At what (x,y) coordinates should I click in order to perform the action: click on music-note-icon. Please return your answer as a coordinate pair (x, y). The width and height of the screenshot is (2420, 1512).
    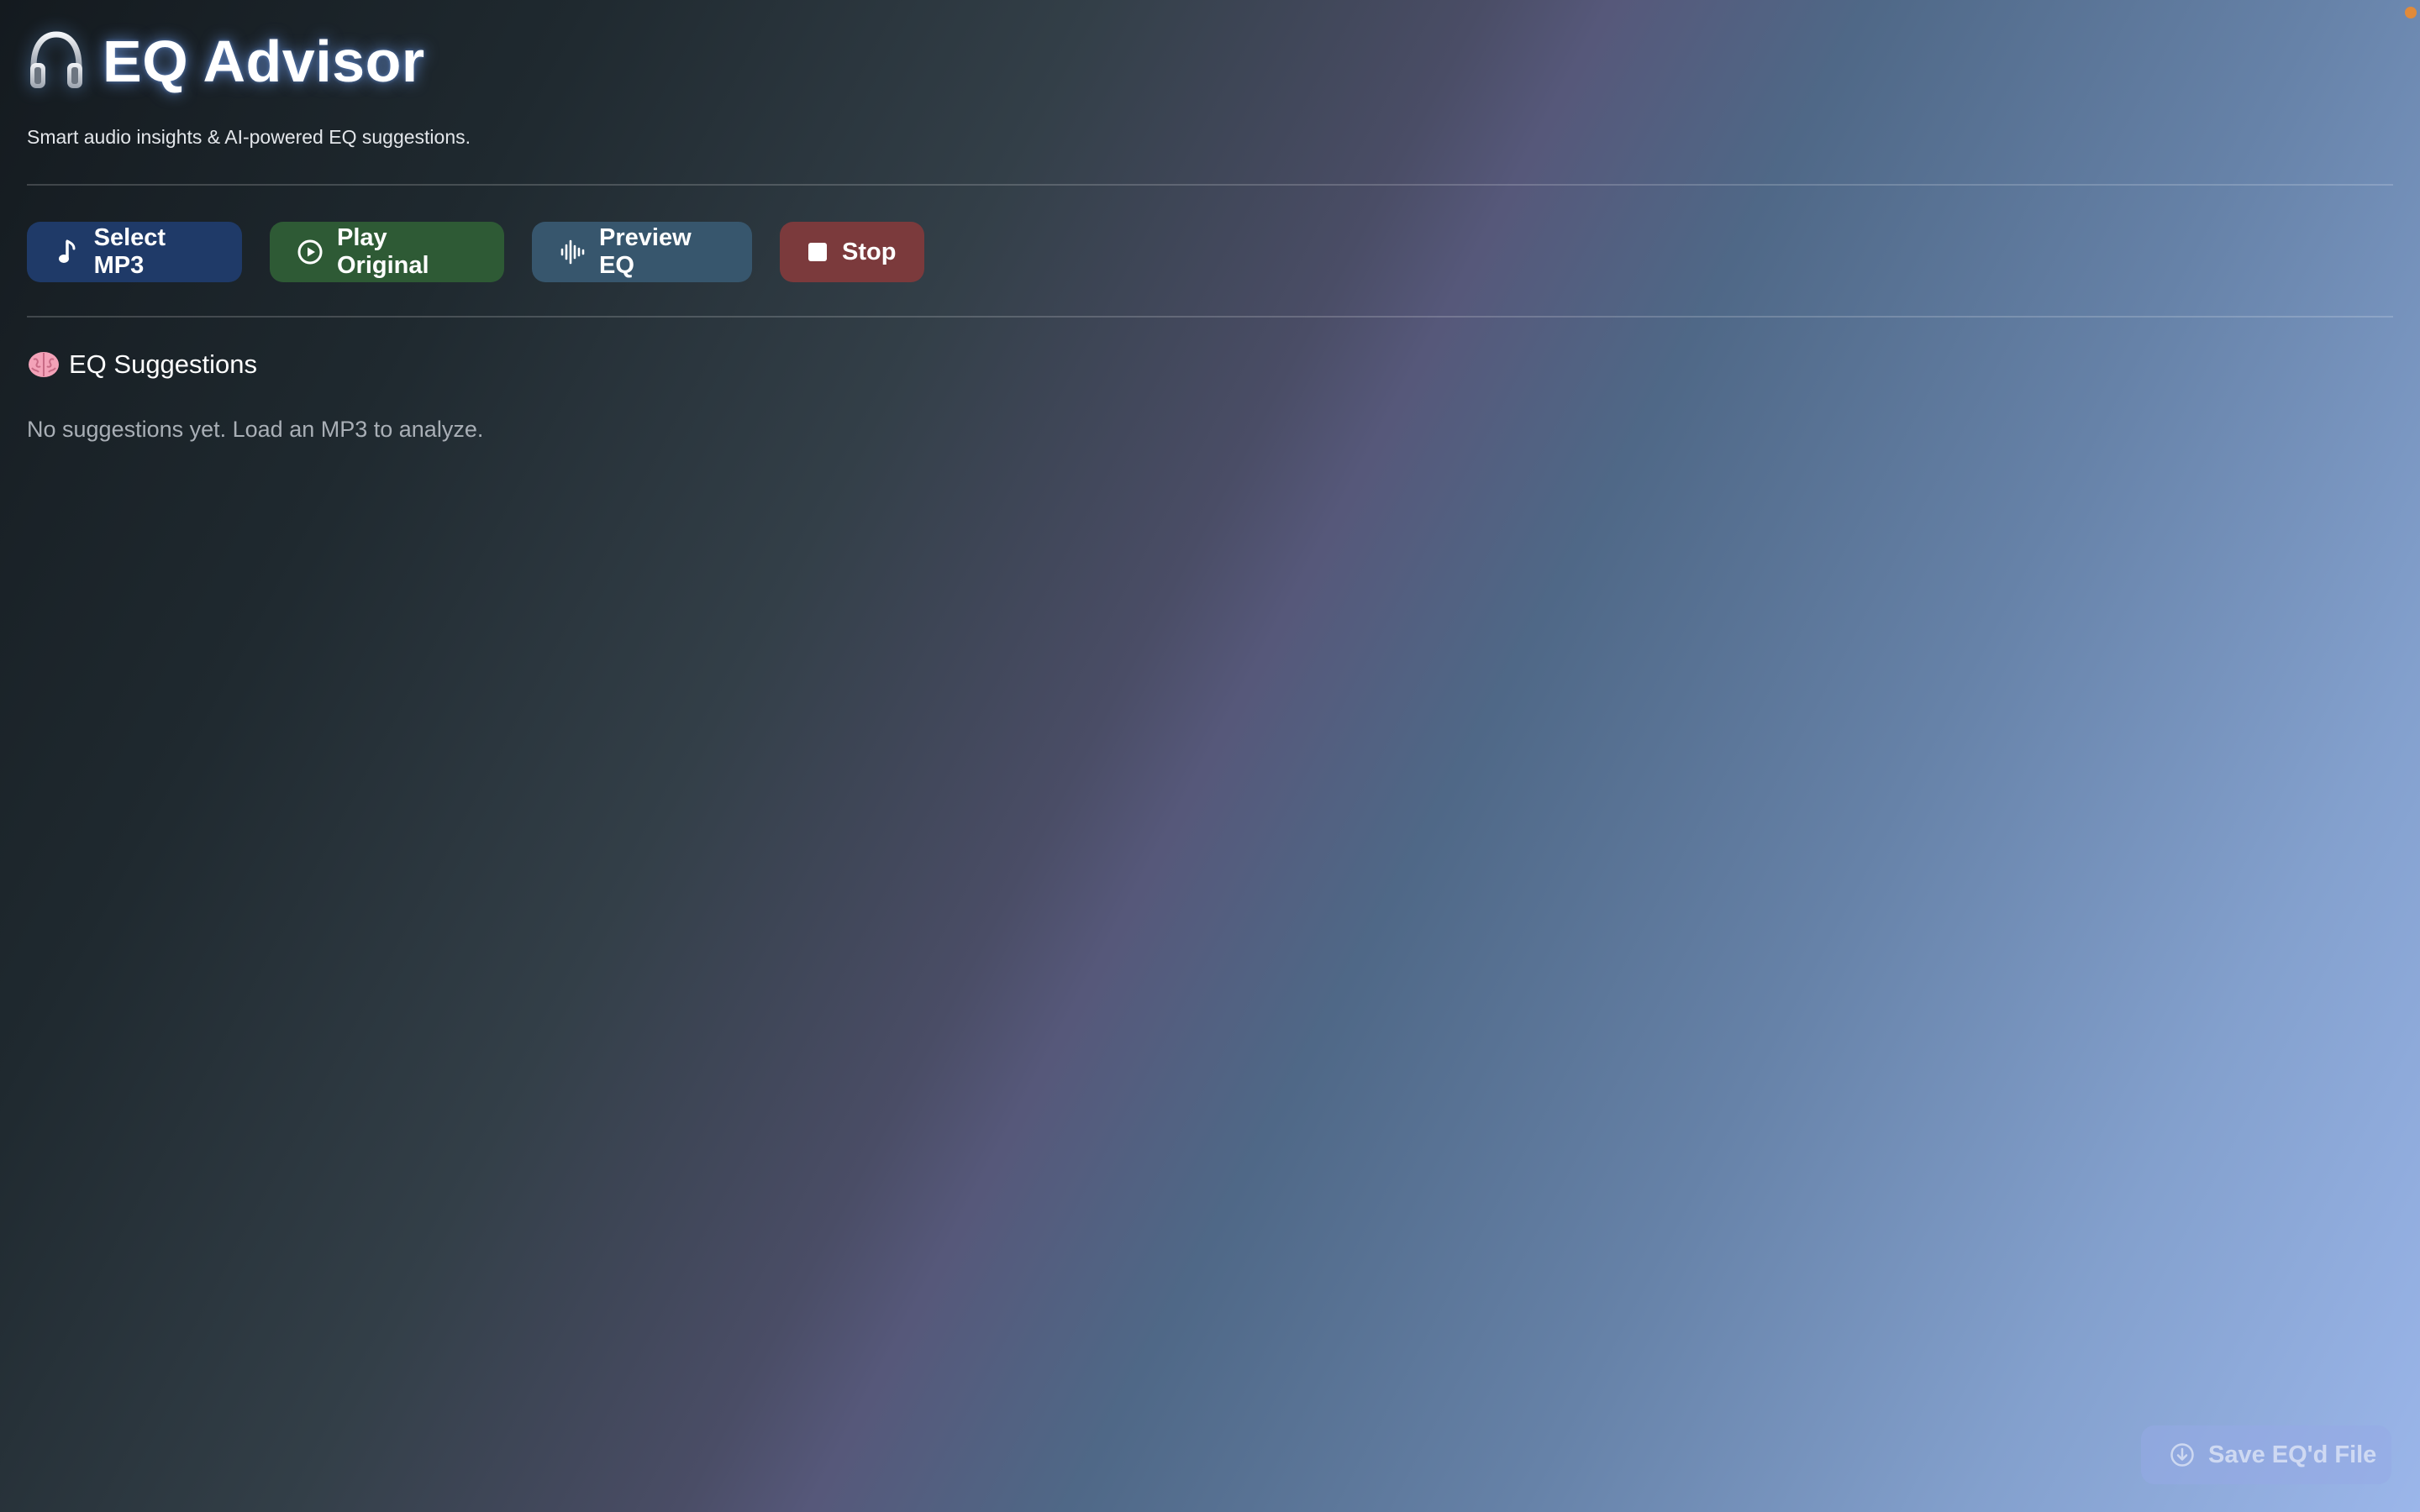
    Looking at the image, I should click on (67, 252).